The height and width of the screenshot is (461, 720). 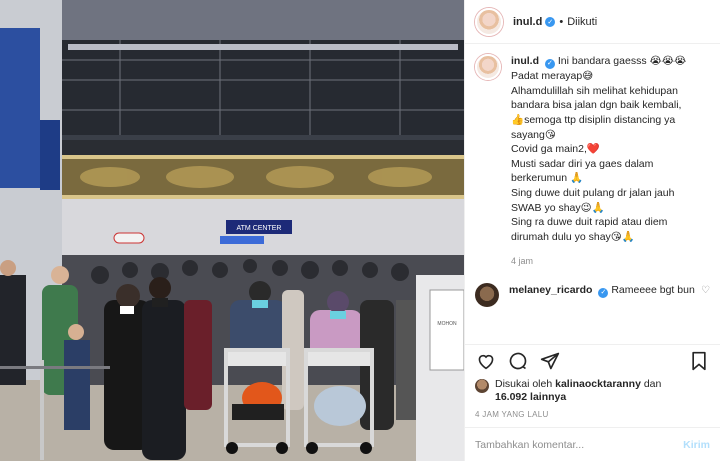 What do you see at coordinates (487, 295) in the screenshot?
I see `commenter-avatar` at bounding box center [487, 295].